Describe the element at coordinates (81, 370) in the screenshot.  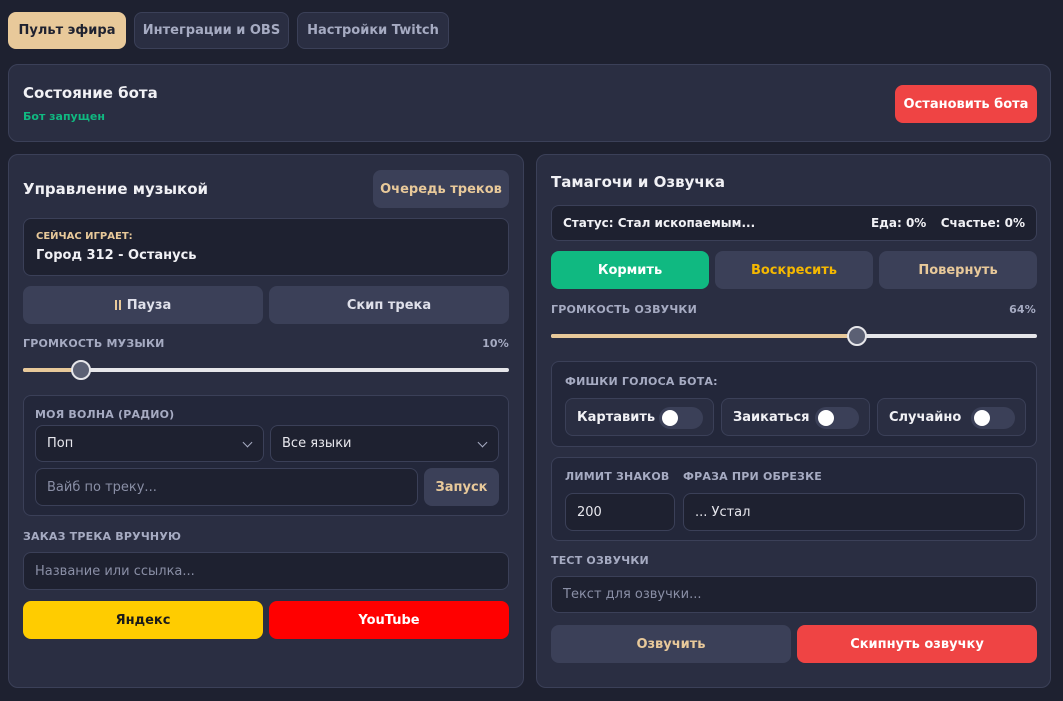
I see `music-volume-thumb` at that location.